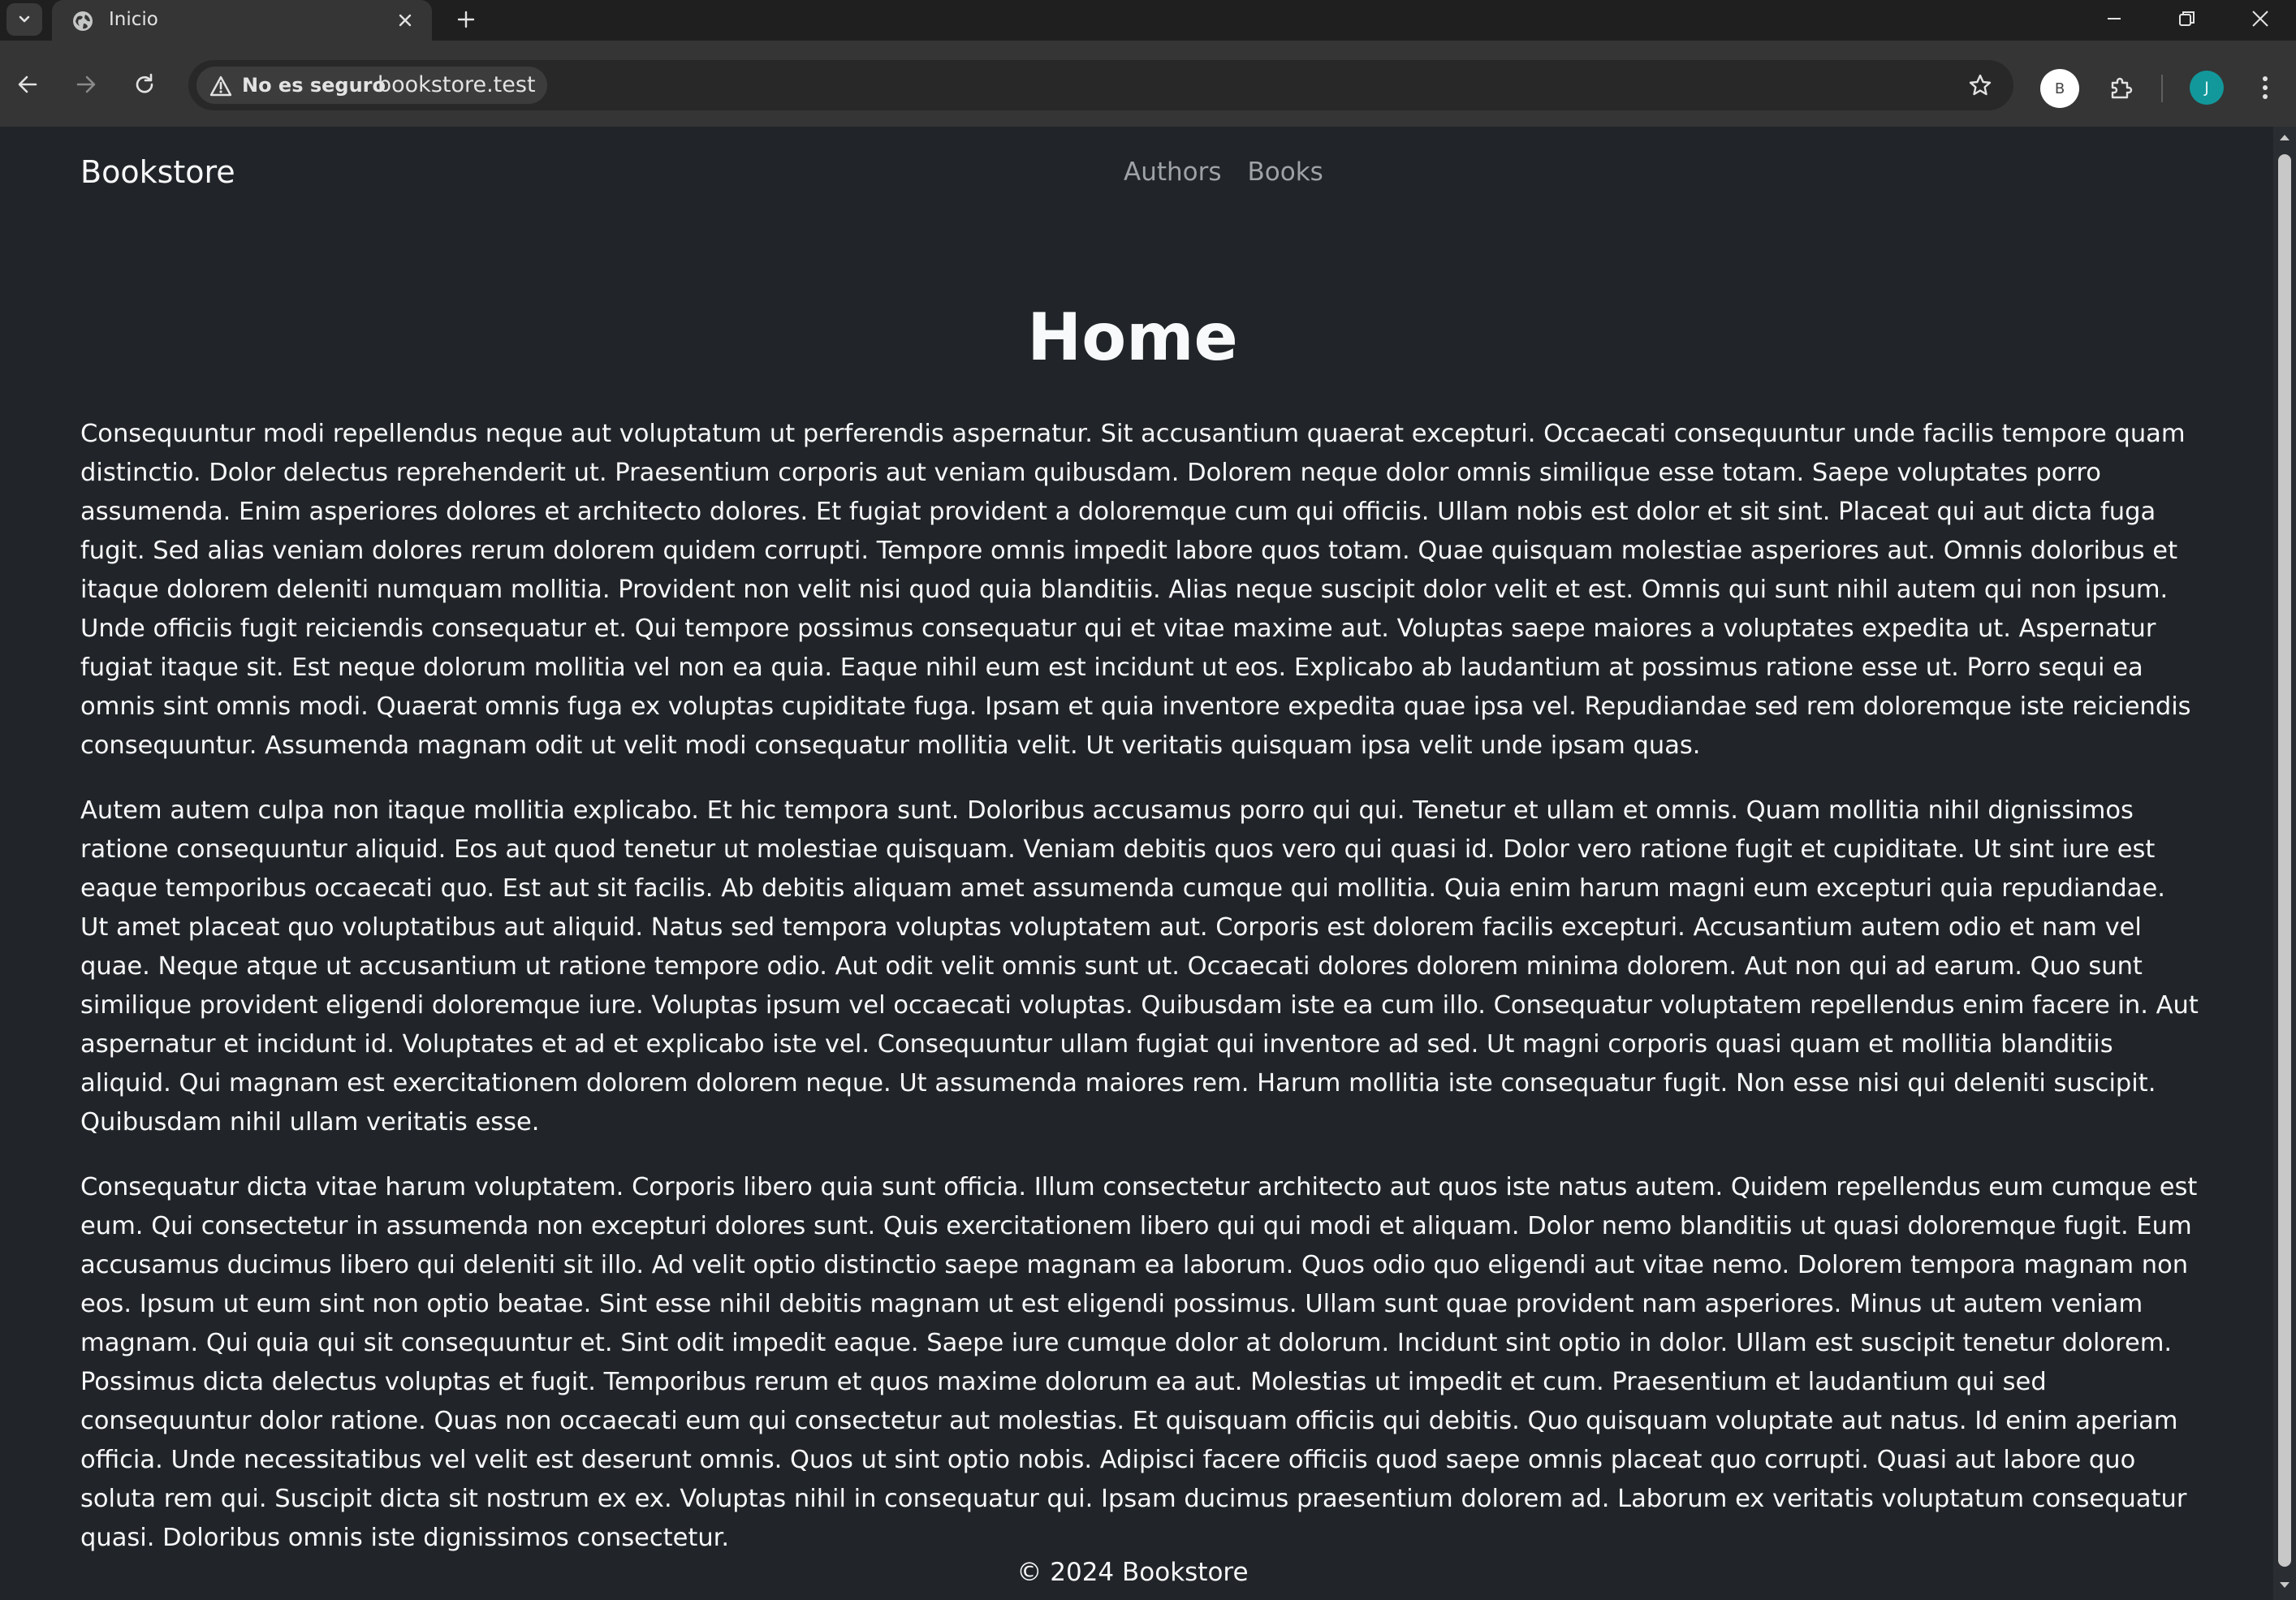 The height and width of the screenshot is (1600, 2296). Describe the element at coordinates (133, 19) in the screenshot. I see `tab-title: Inicio` at that location.